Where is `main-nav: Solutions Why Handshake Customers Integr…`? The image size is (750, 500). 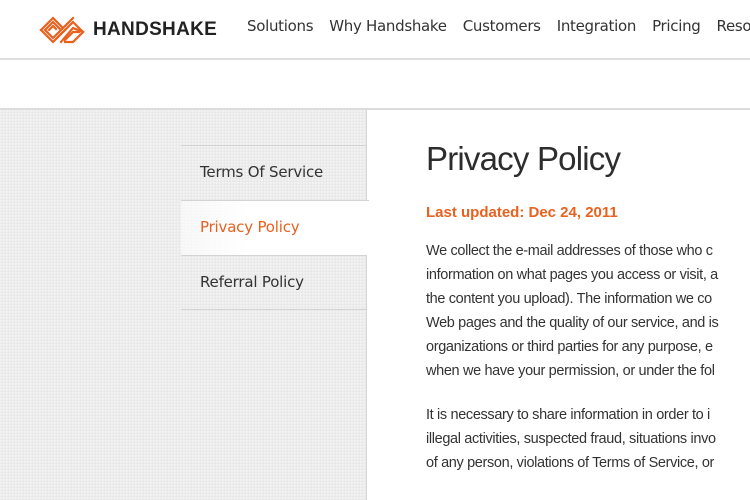 main-nav: Solutions Why Handshake Customers Integr… is located at coordinates (498, 26).